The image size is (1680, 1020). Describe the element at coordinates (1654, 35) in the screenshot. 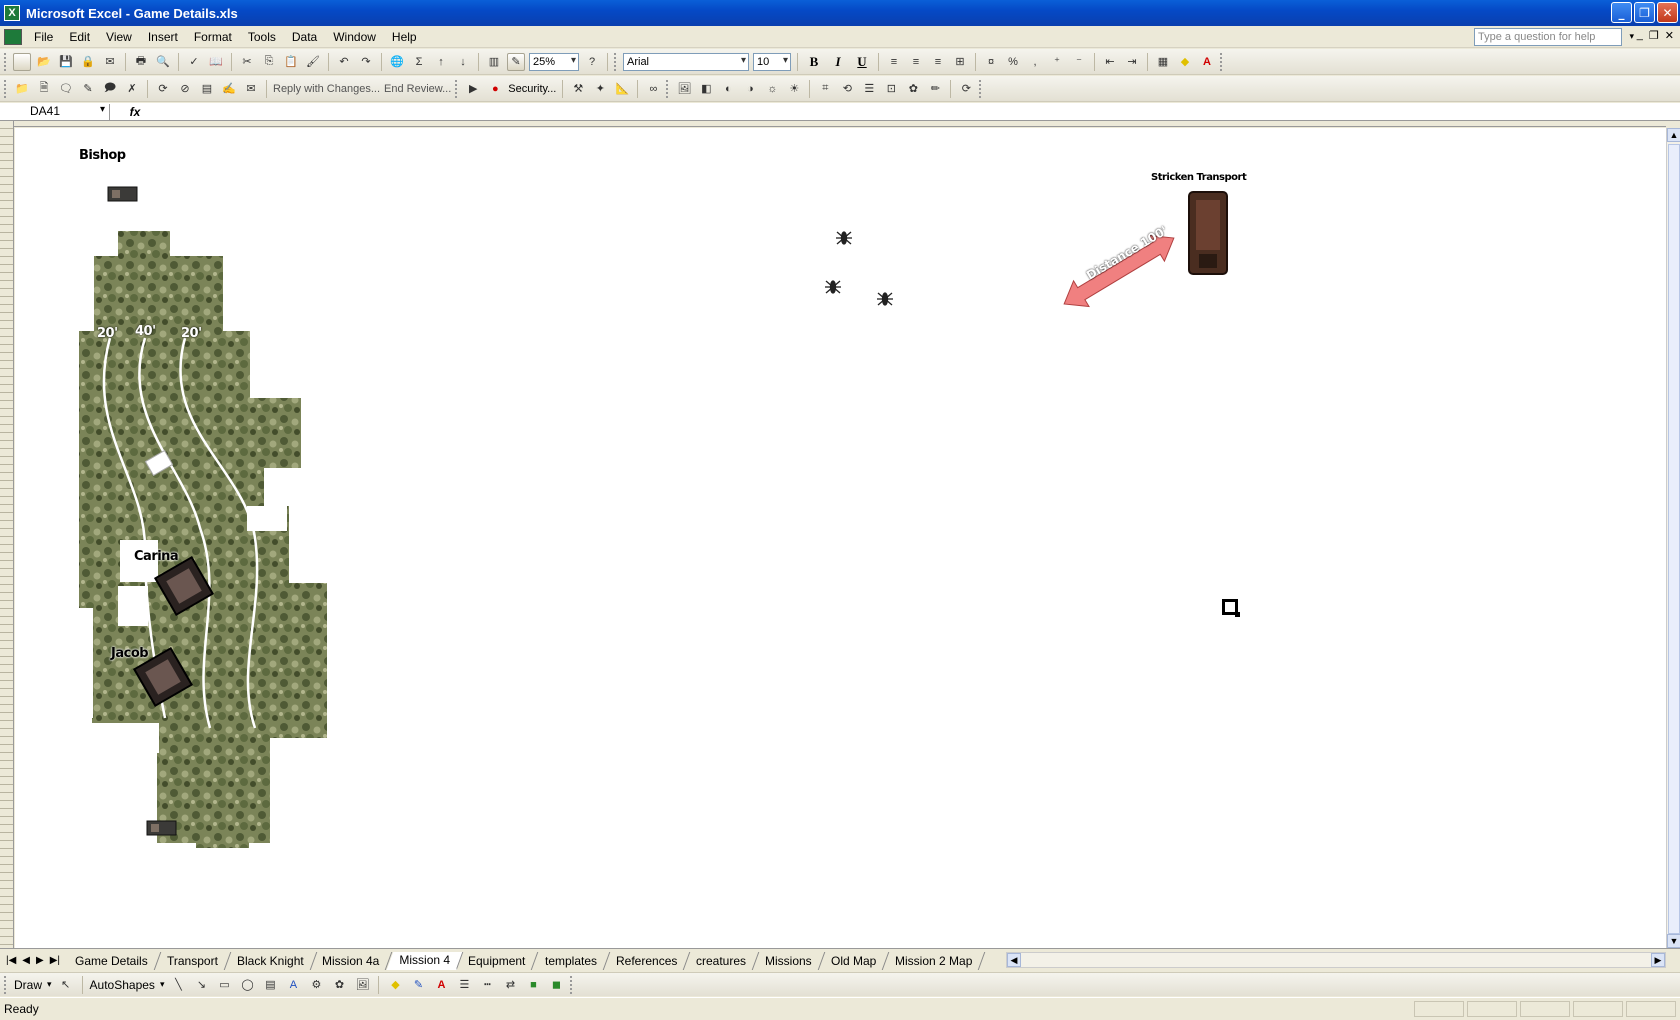

I see `workbook-restore-icon: ❐` at that location.